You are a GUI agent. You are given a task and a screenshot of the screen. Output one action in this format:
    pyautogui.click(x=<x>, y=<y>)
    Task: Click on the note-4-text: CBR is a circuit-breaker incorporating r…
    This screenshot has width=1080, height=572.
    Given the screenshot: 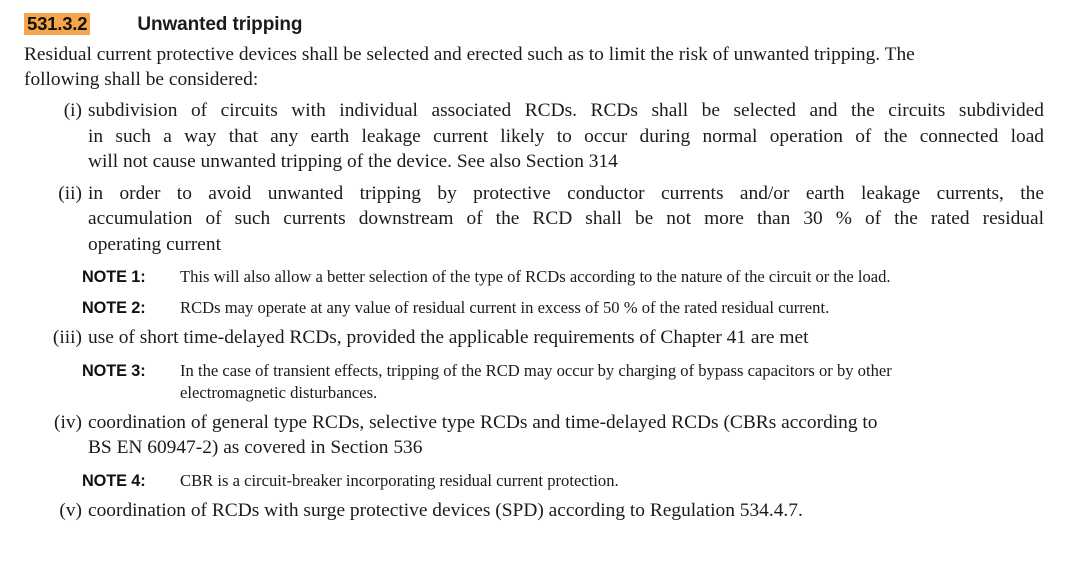 What is the action you would take?
    pyautogui.click(x=613, y=481)
    